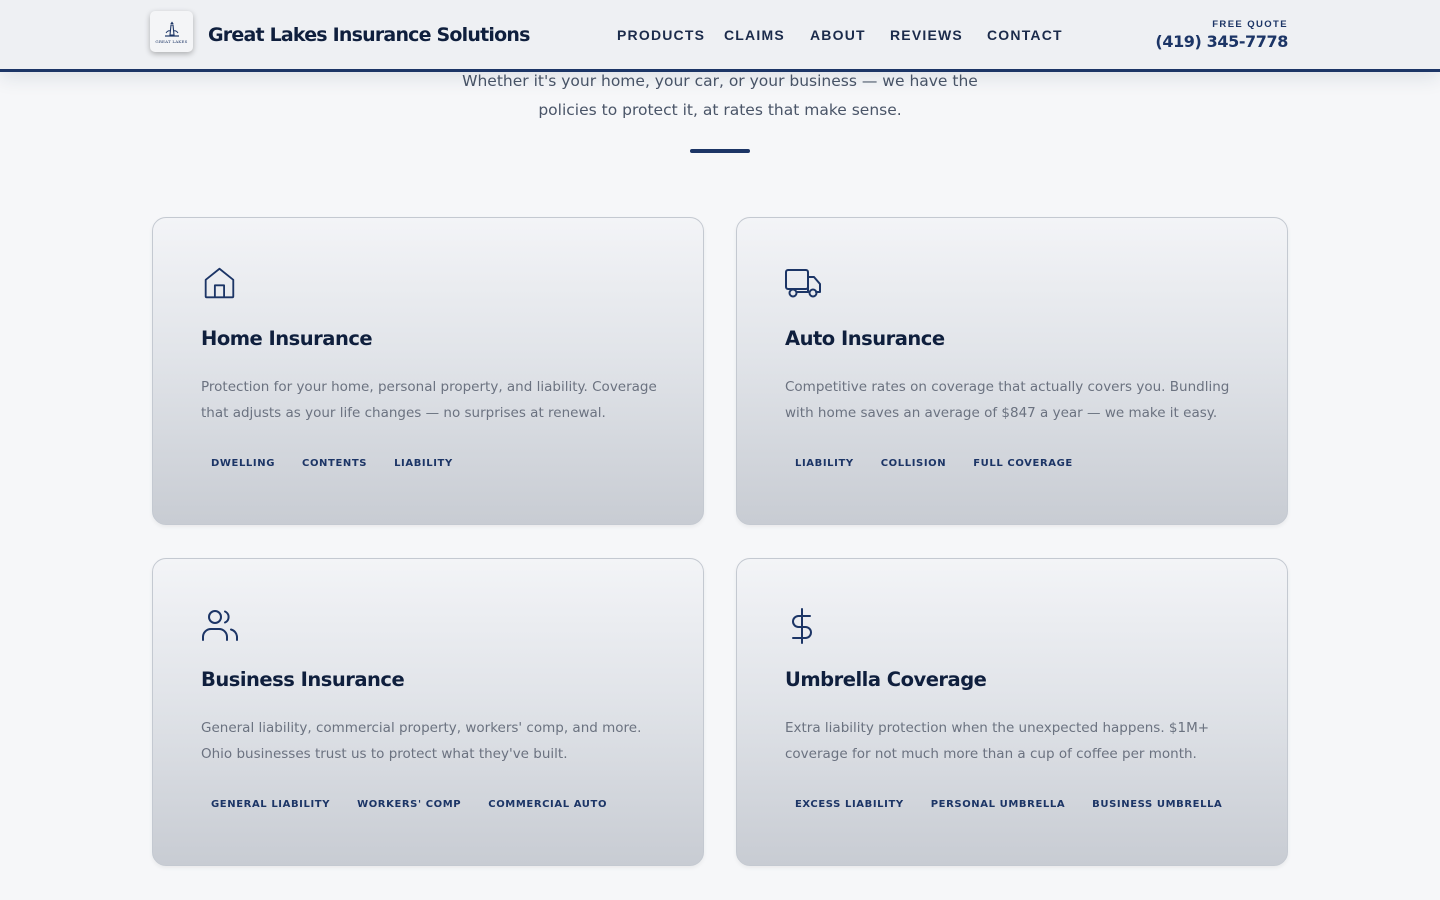 The image size is (1440, 900). What do you see at coordinates (1221, 42) in the screenshot?
I see `phone-number-link: (419) 345-7778` at bounding box center [1221, 42].